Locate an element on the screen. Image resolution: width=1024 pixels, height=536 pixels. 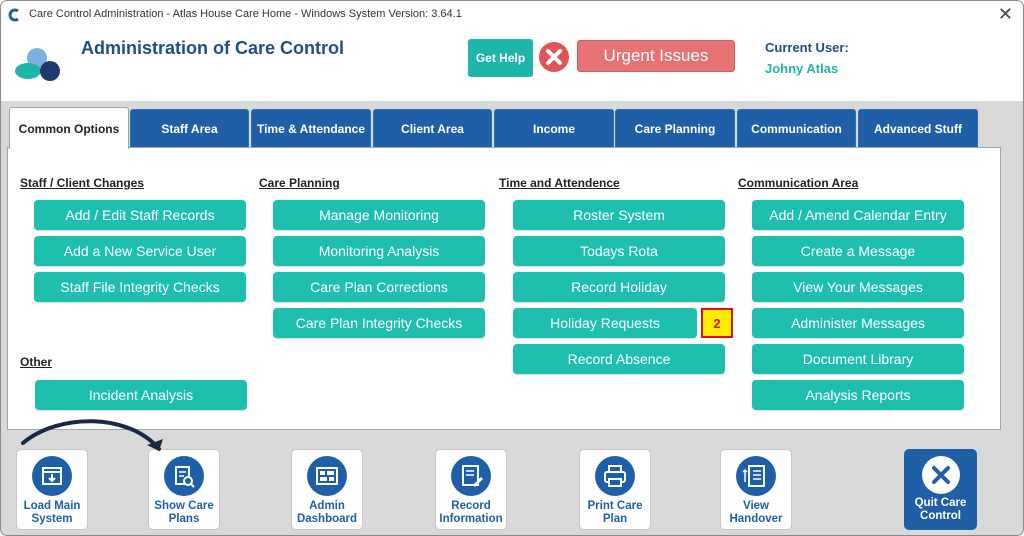
record-information-button: Record Information is located at coordinates (471, 489).